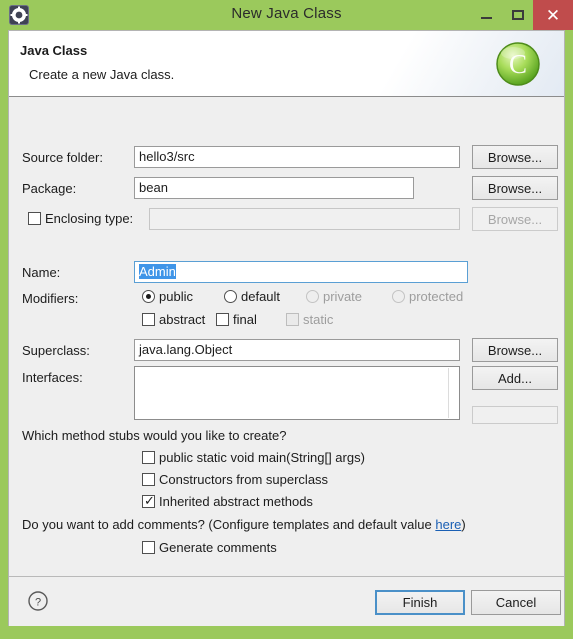  What do you see at coordinates (262, 457) in the screenshot?
I see `stub-label-main-method: public static void main(String[] args)` at bounding box center [262, 457].